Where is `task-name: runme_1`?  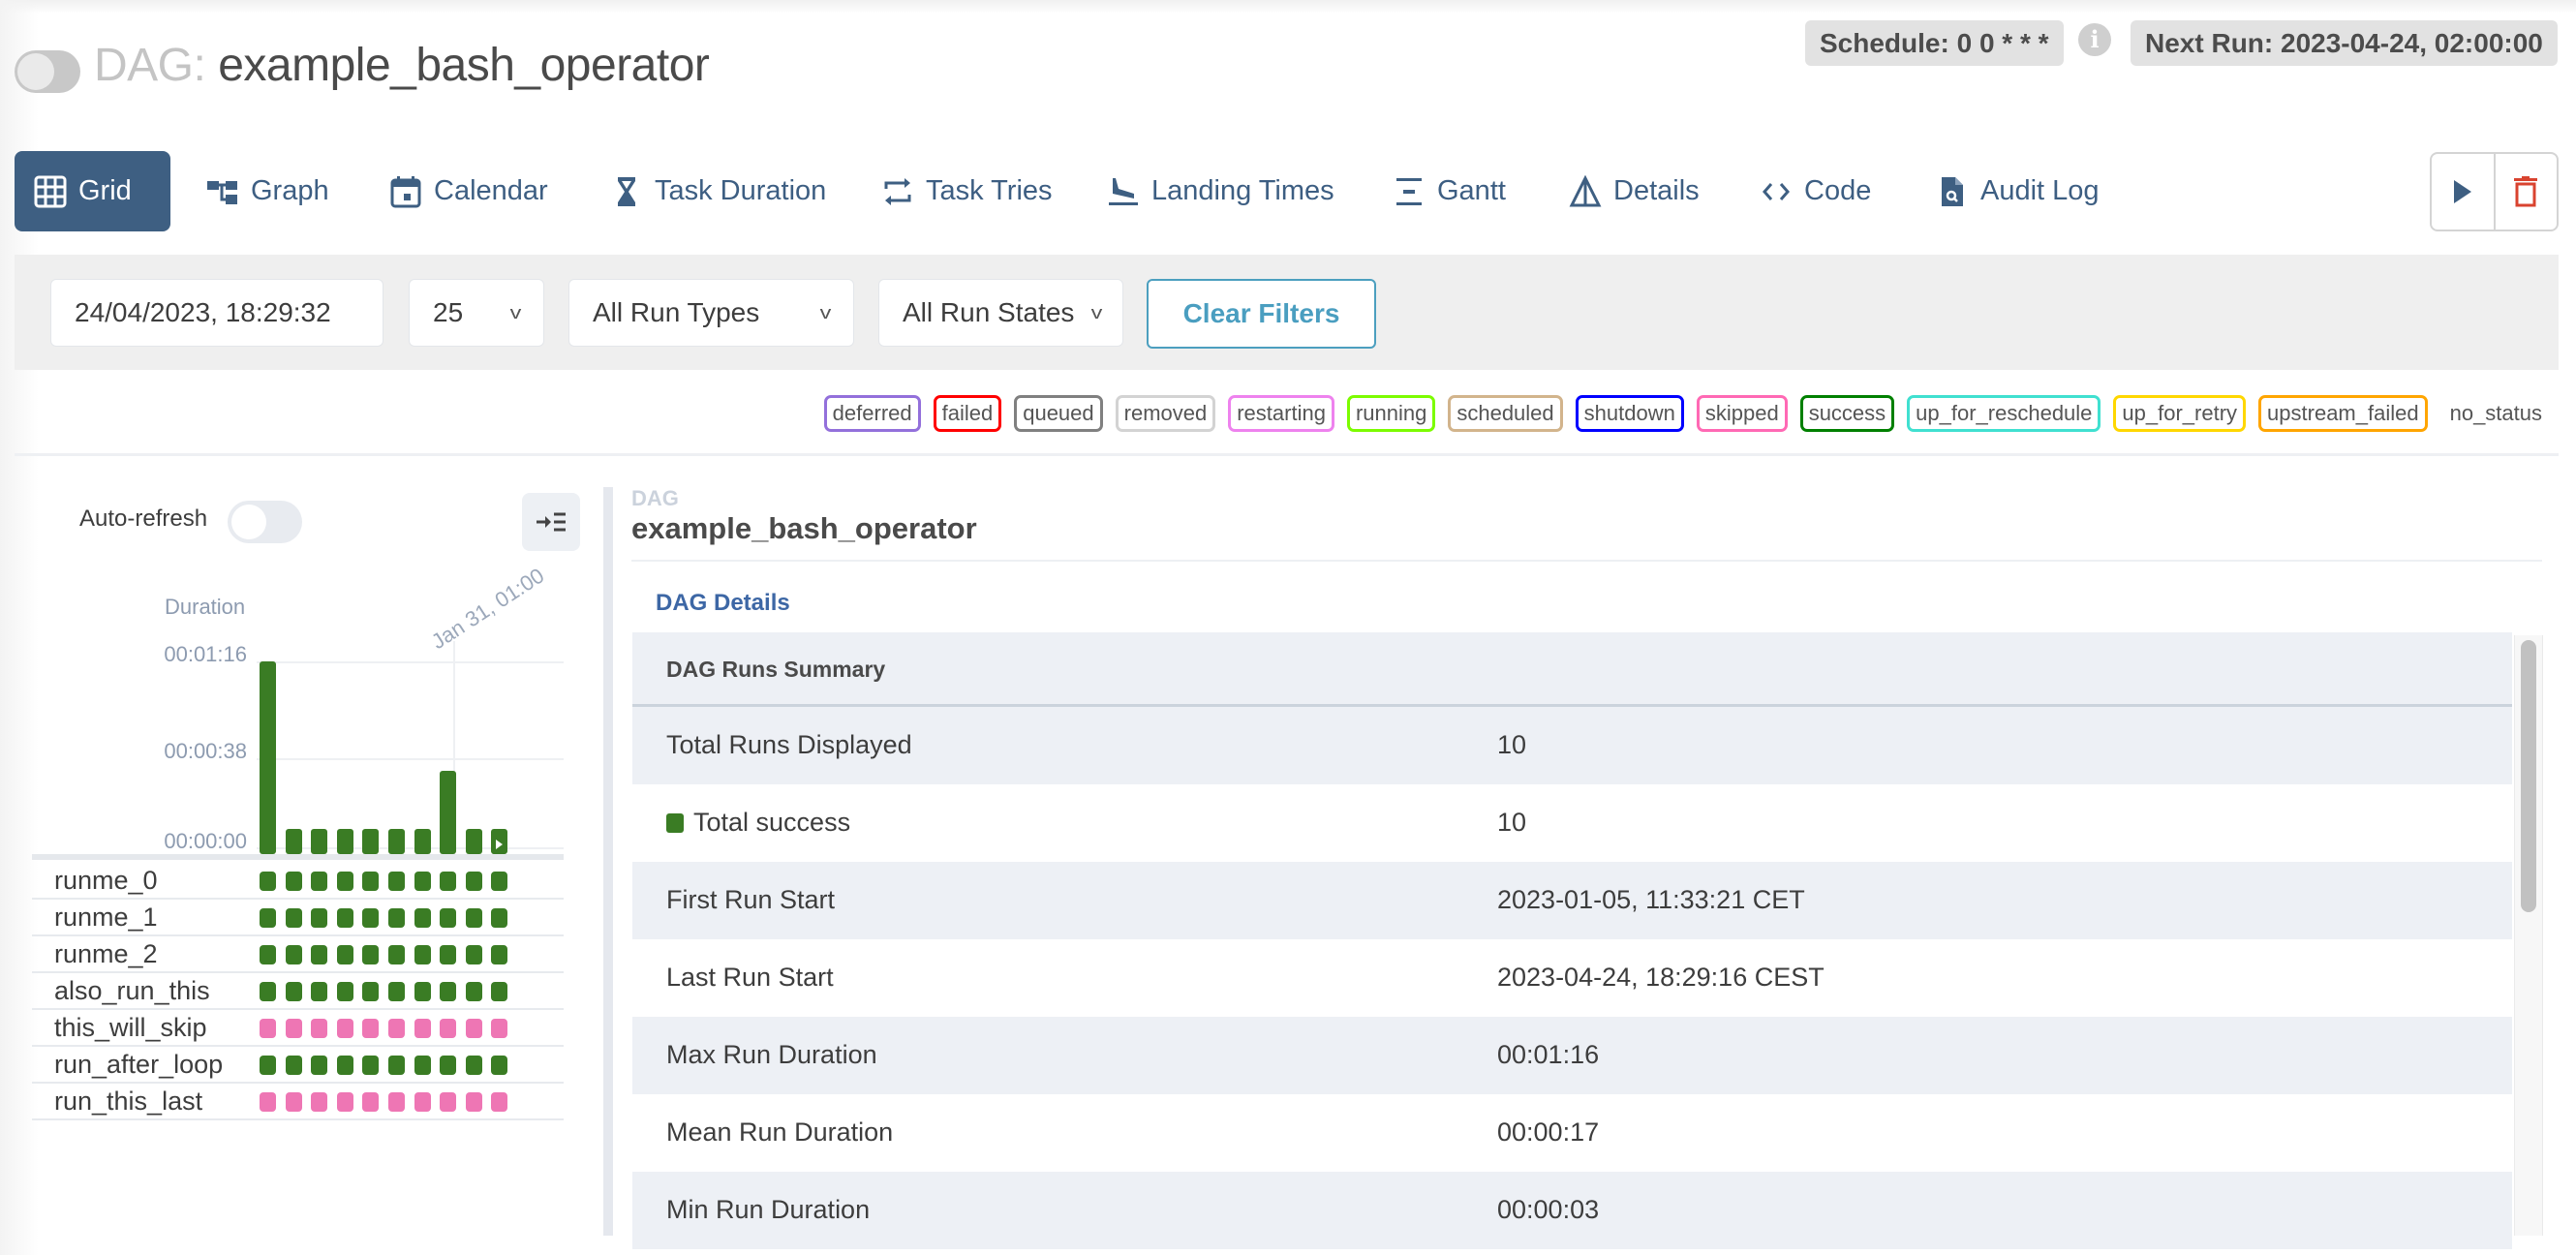 task-name: runme_1 is located at coordinates (106, 918).